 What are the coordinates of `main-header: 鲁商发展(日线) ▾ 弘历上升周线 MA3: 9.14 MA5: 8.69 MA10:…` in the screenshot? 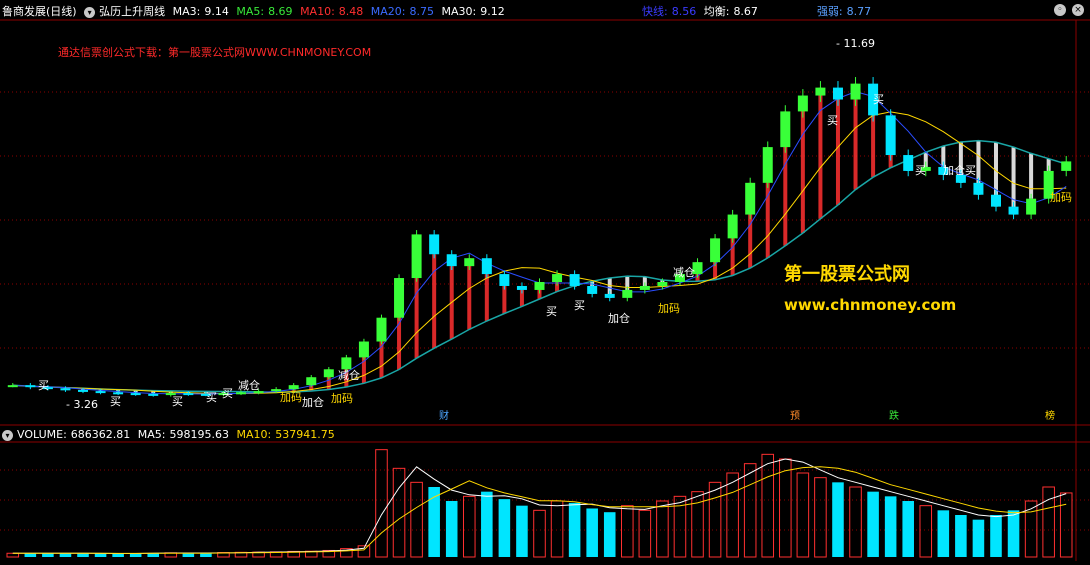 It's located at (255, 12).